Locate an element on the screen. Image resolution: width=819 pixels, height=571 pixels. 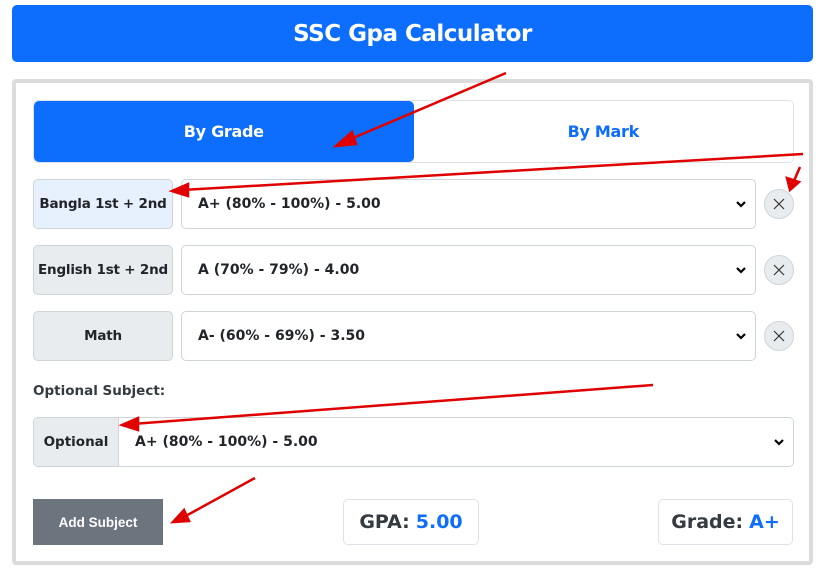
page-title: SSC Gpa Calculator is located at coordinates (412, 33).